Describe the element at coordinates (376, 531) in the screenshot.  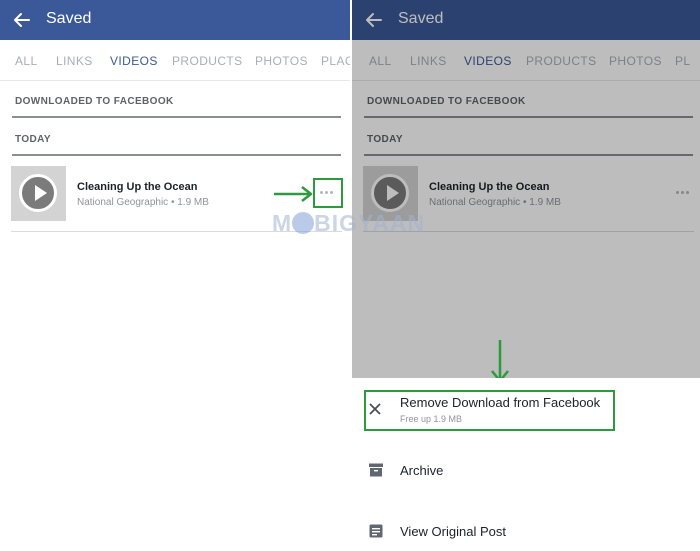
I see `document-icon` at that location.